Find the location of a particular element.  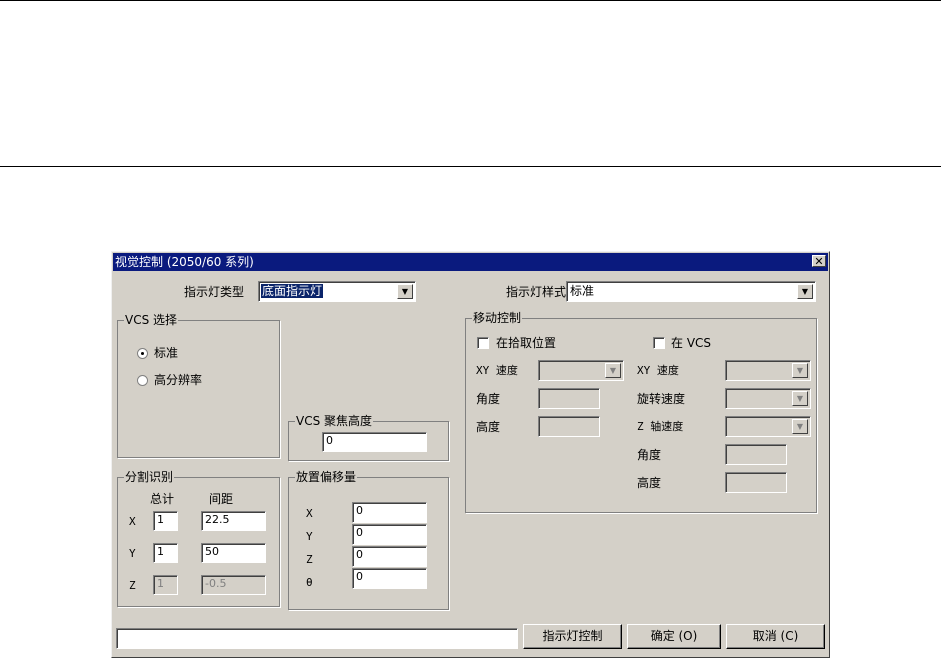

segment-z-axis: Z is located at coordinates (132, 585).